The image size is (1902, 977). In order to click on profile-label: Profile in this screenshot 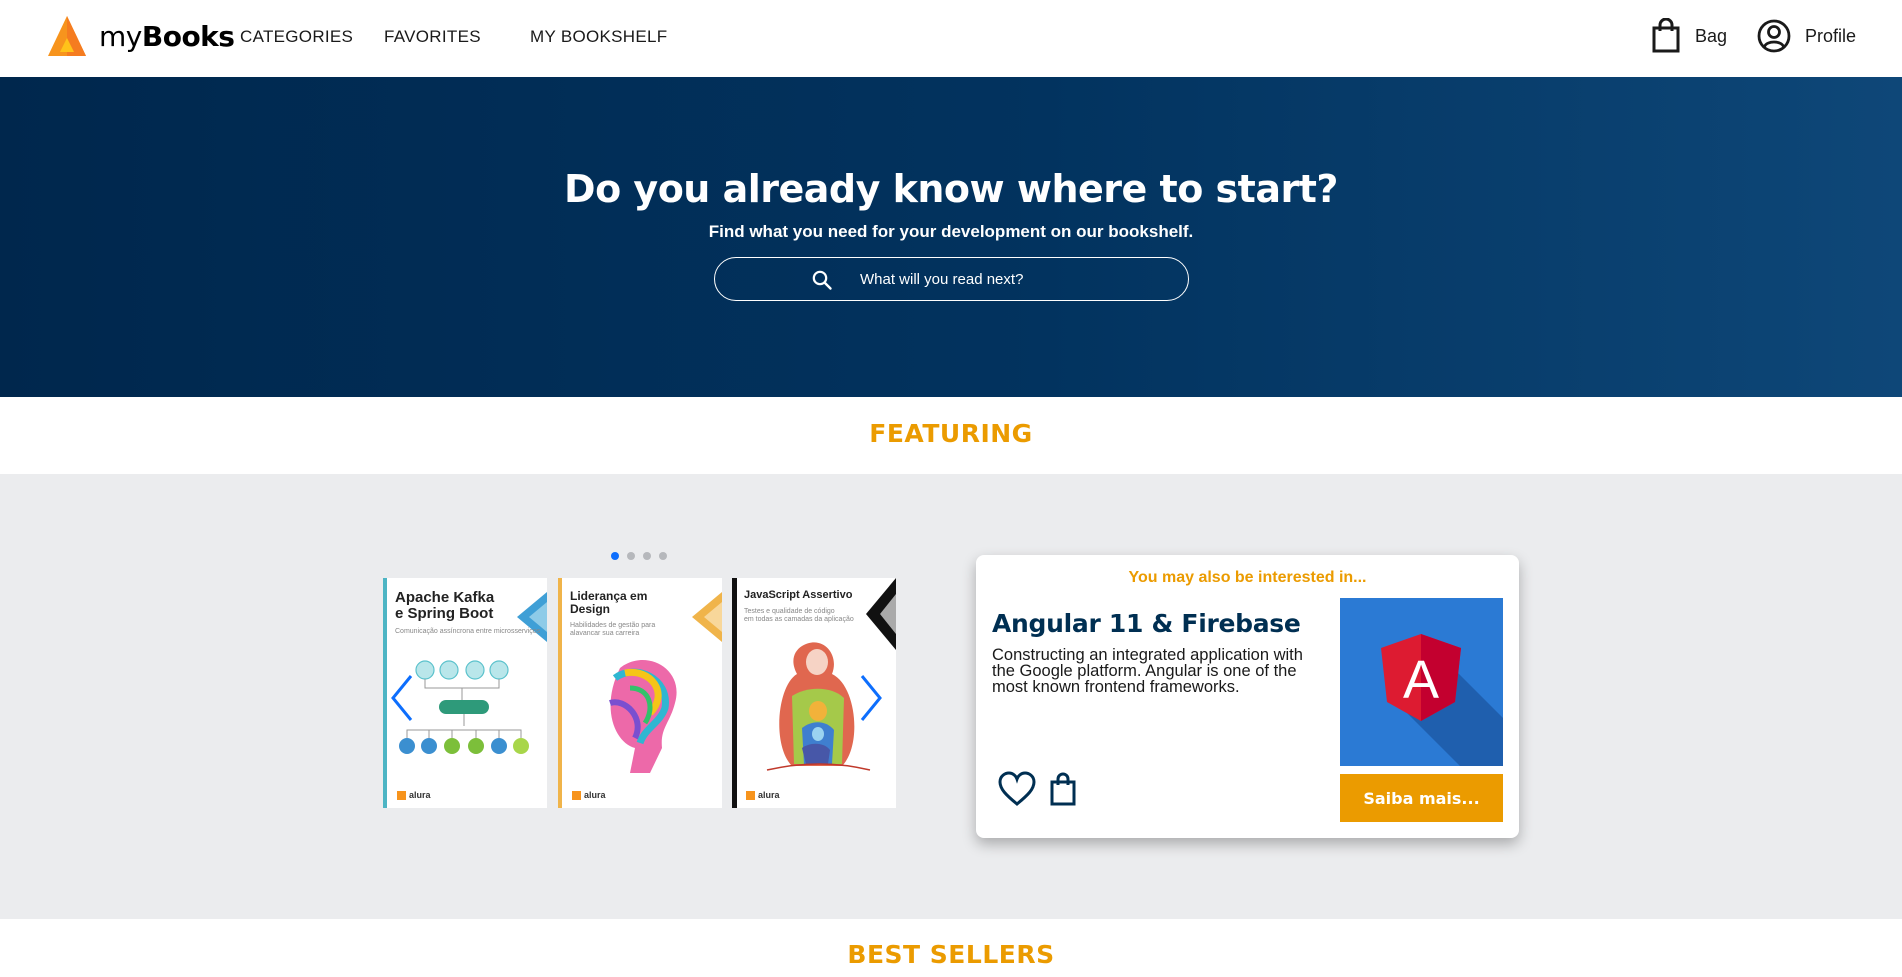, I will do `click(1831, 35)`.